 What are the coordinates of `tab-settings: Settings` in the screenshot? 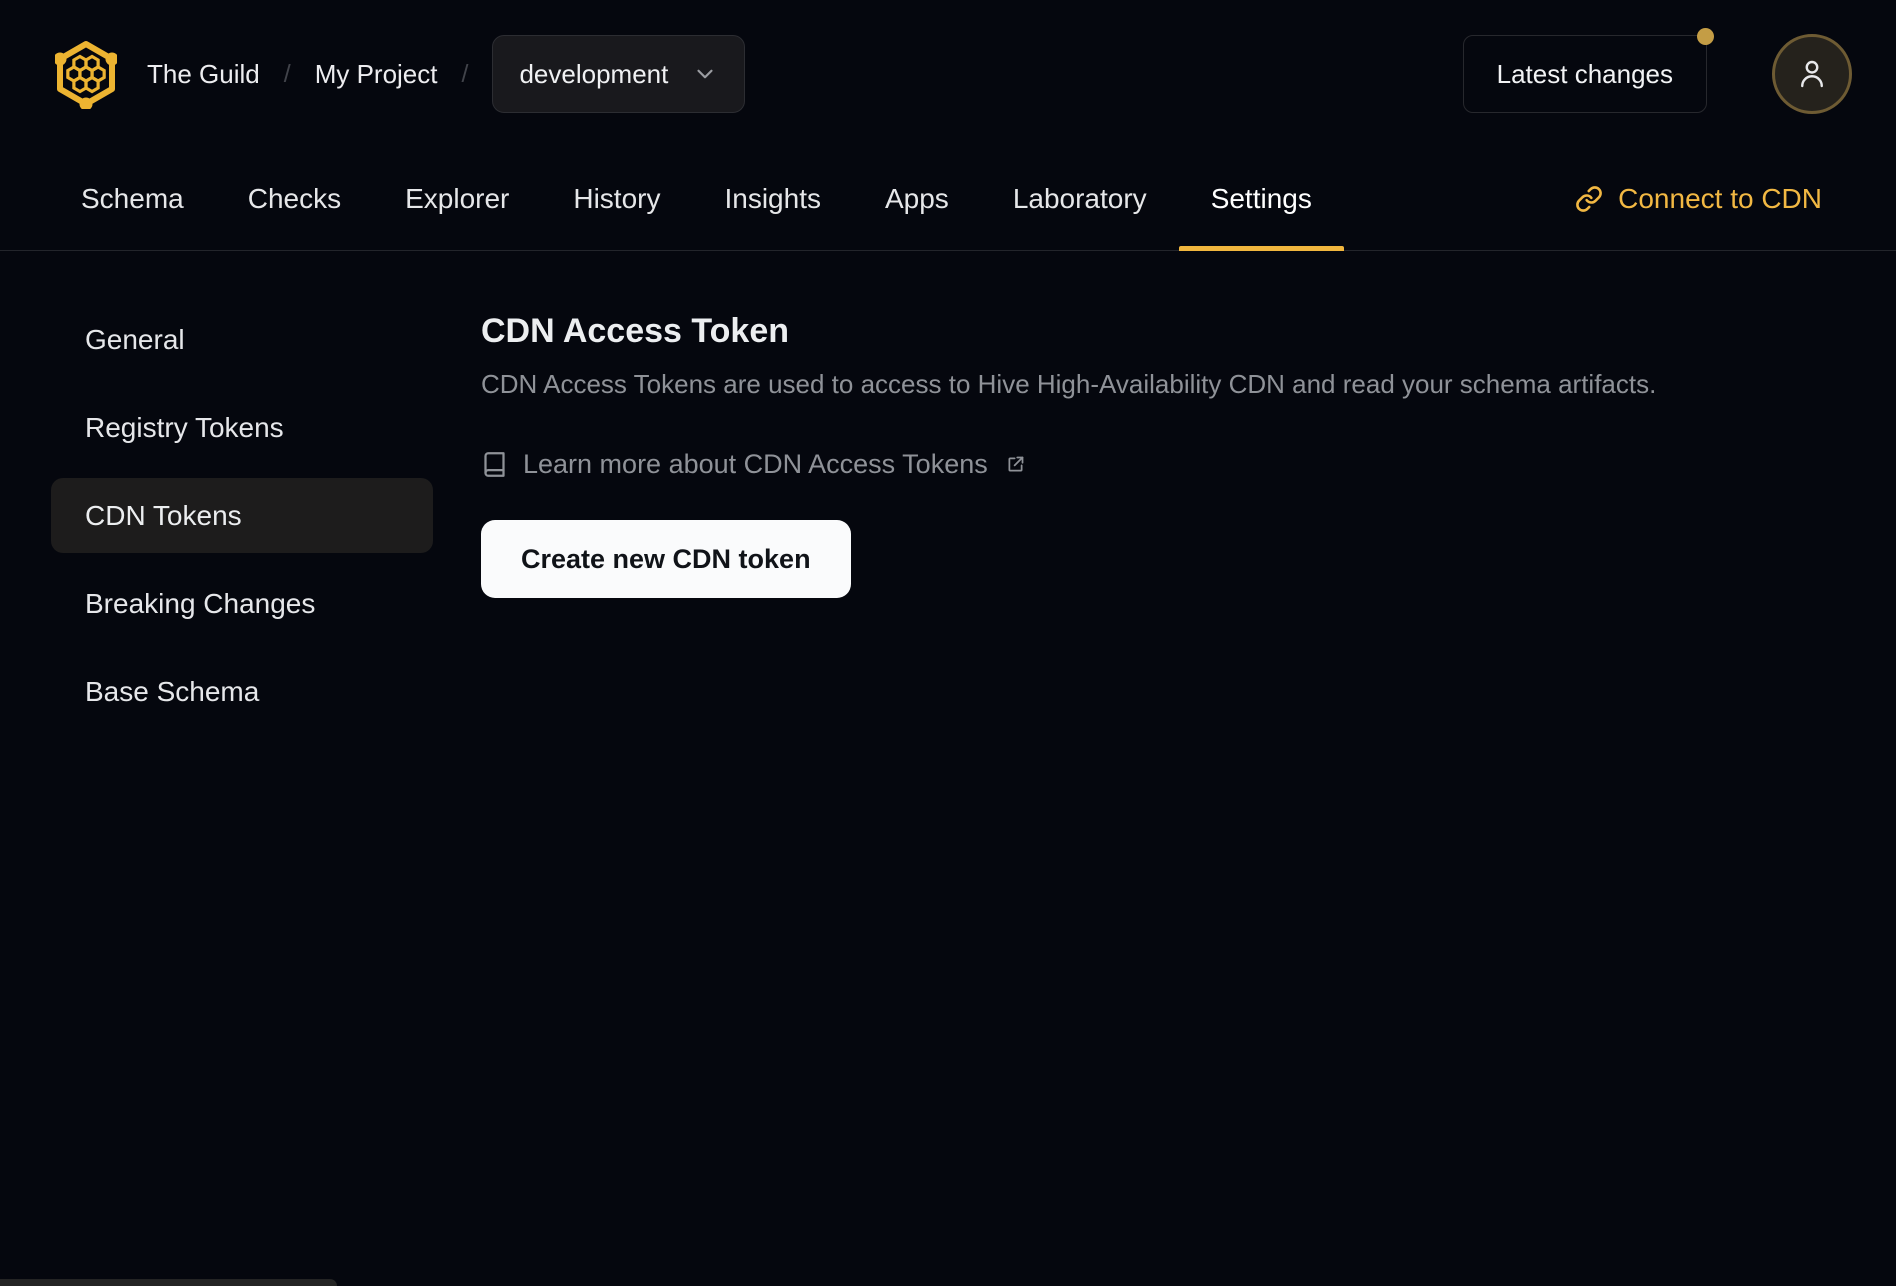 It's located at (1261, 199).